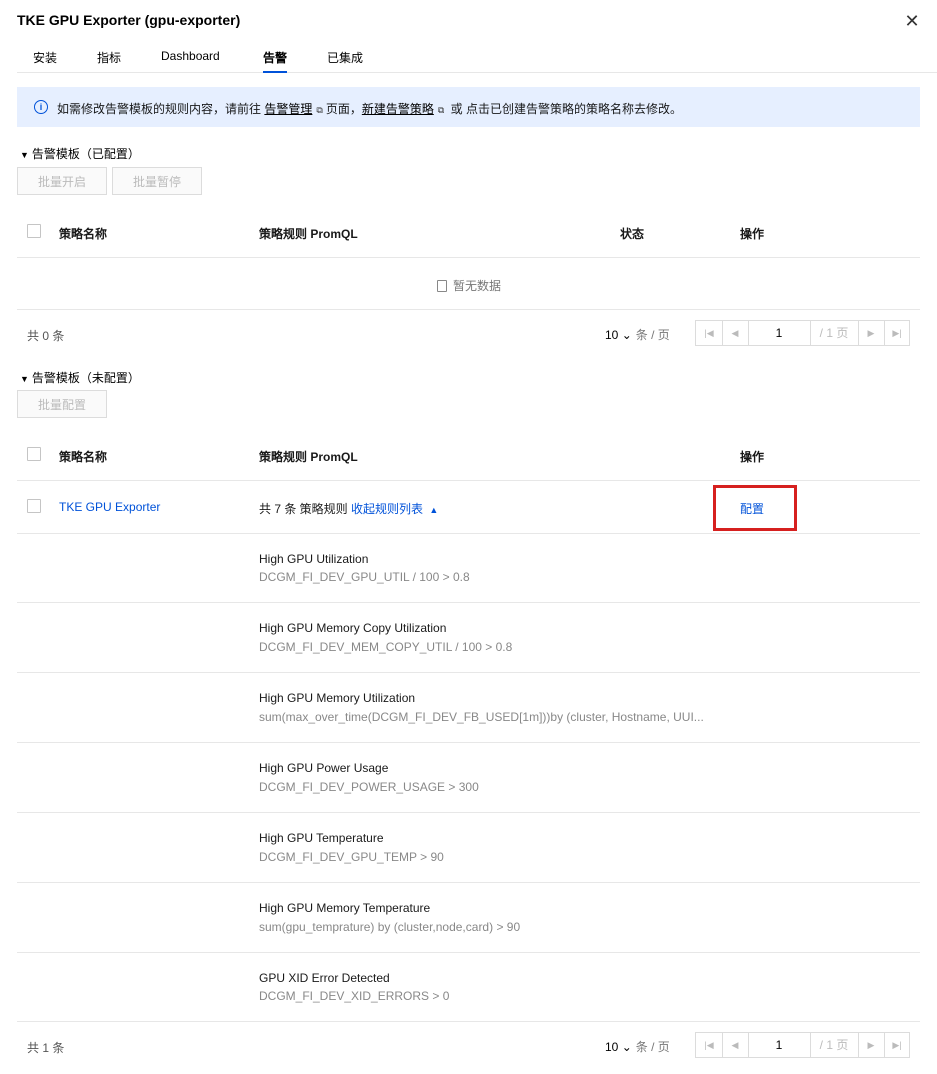 The image size is (937, 1074). What do you see at coordinates (34, 506) in the screenshot?
I see `row-checkbox` at bounding box center [34, 506].